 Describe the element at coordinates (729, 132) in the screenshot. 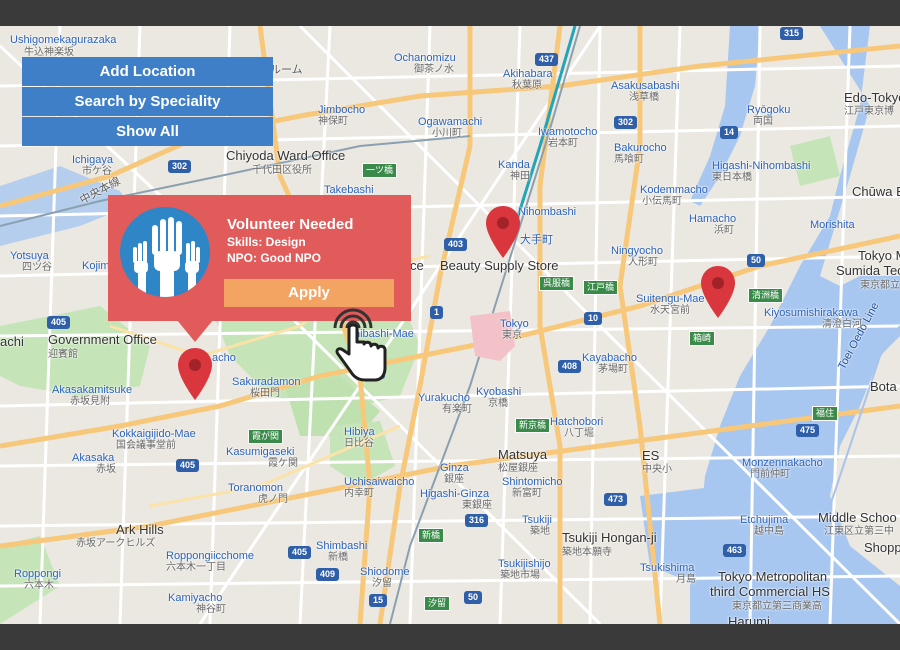

I see `route-shield: 14` at that location.